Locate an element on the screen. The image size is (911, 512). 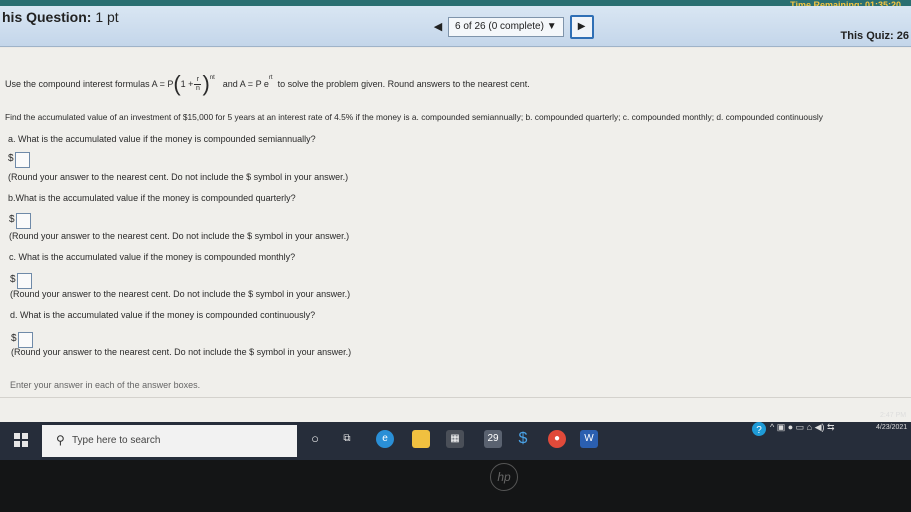
fraction-denominator: n is located at coordinates (197, 88).